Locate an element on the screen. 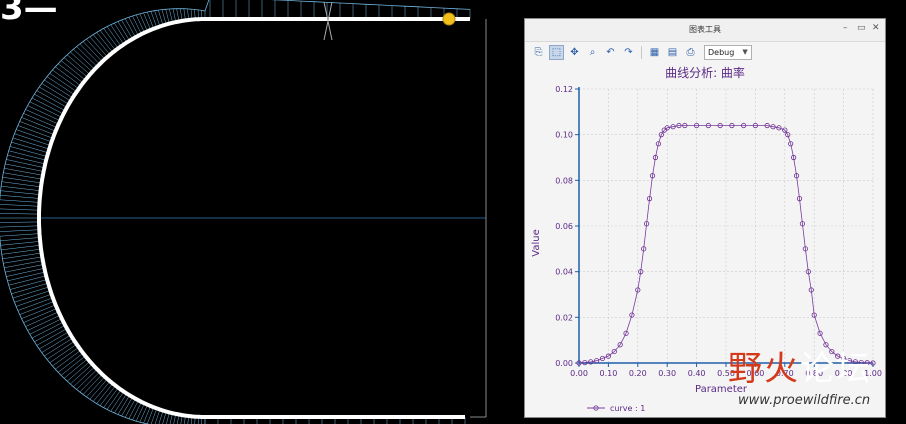 This screenshot has height=424, width=906. zoom-icon: ⌕ is located at coordinates (592, 52).